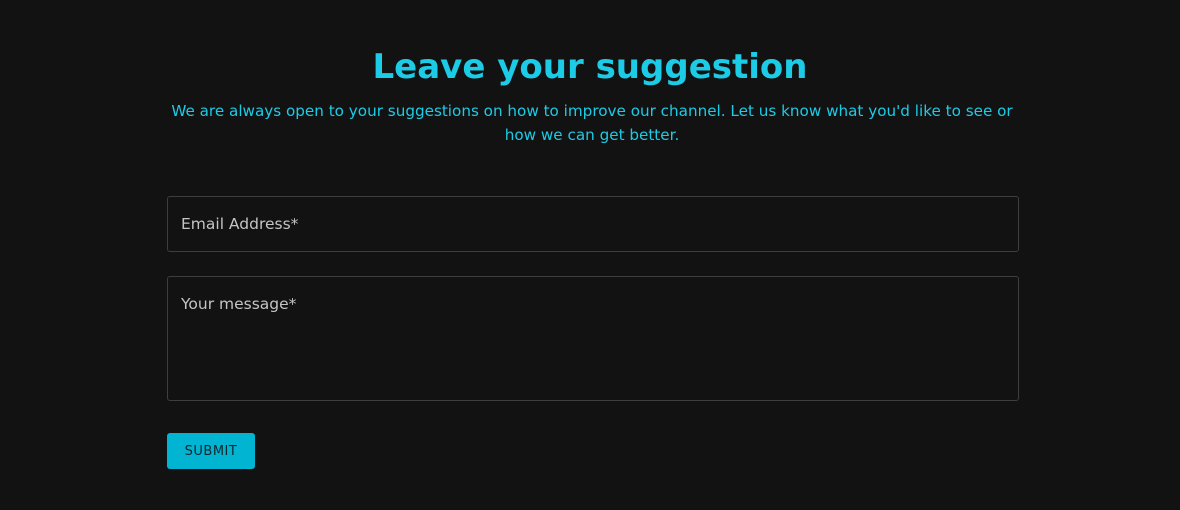  I want to click on submit-button: SUBMIT, so click(211, 451).